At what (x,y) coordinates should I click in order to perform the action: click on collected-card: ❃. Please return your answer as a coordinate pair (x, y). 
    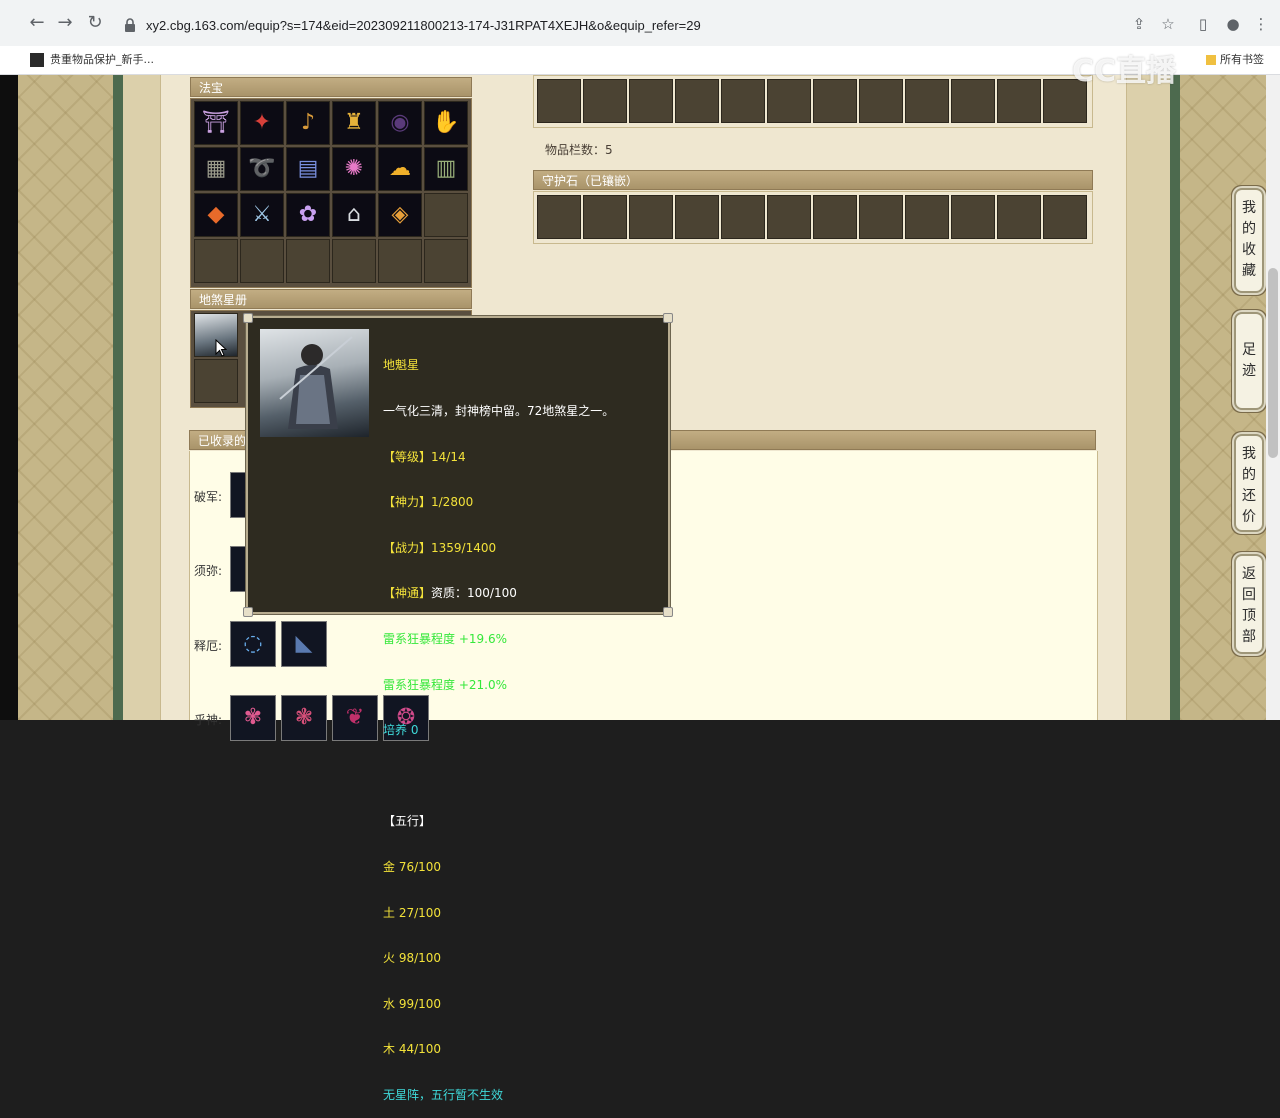
    Looking at the image, I should click on (304, 718).